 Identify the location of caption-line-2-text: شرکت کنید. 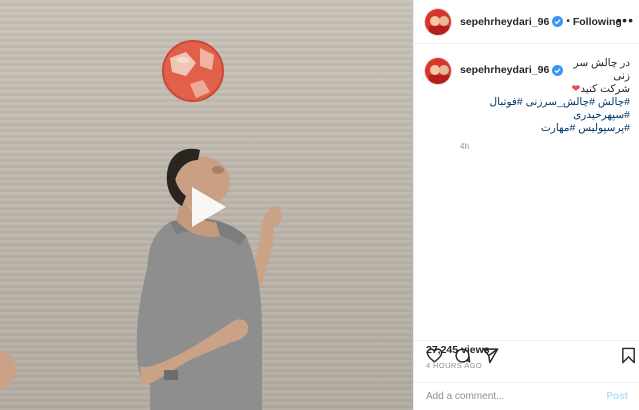
(605, 89).